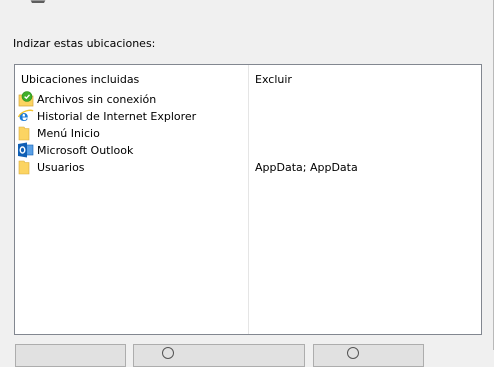  What do you see at coordinates (368, 355) in the screenshot?
I see `pause-button` at bounding box center [368, 355].